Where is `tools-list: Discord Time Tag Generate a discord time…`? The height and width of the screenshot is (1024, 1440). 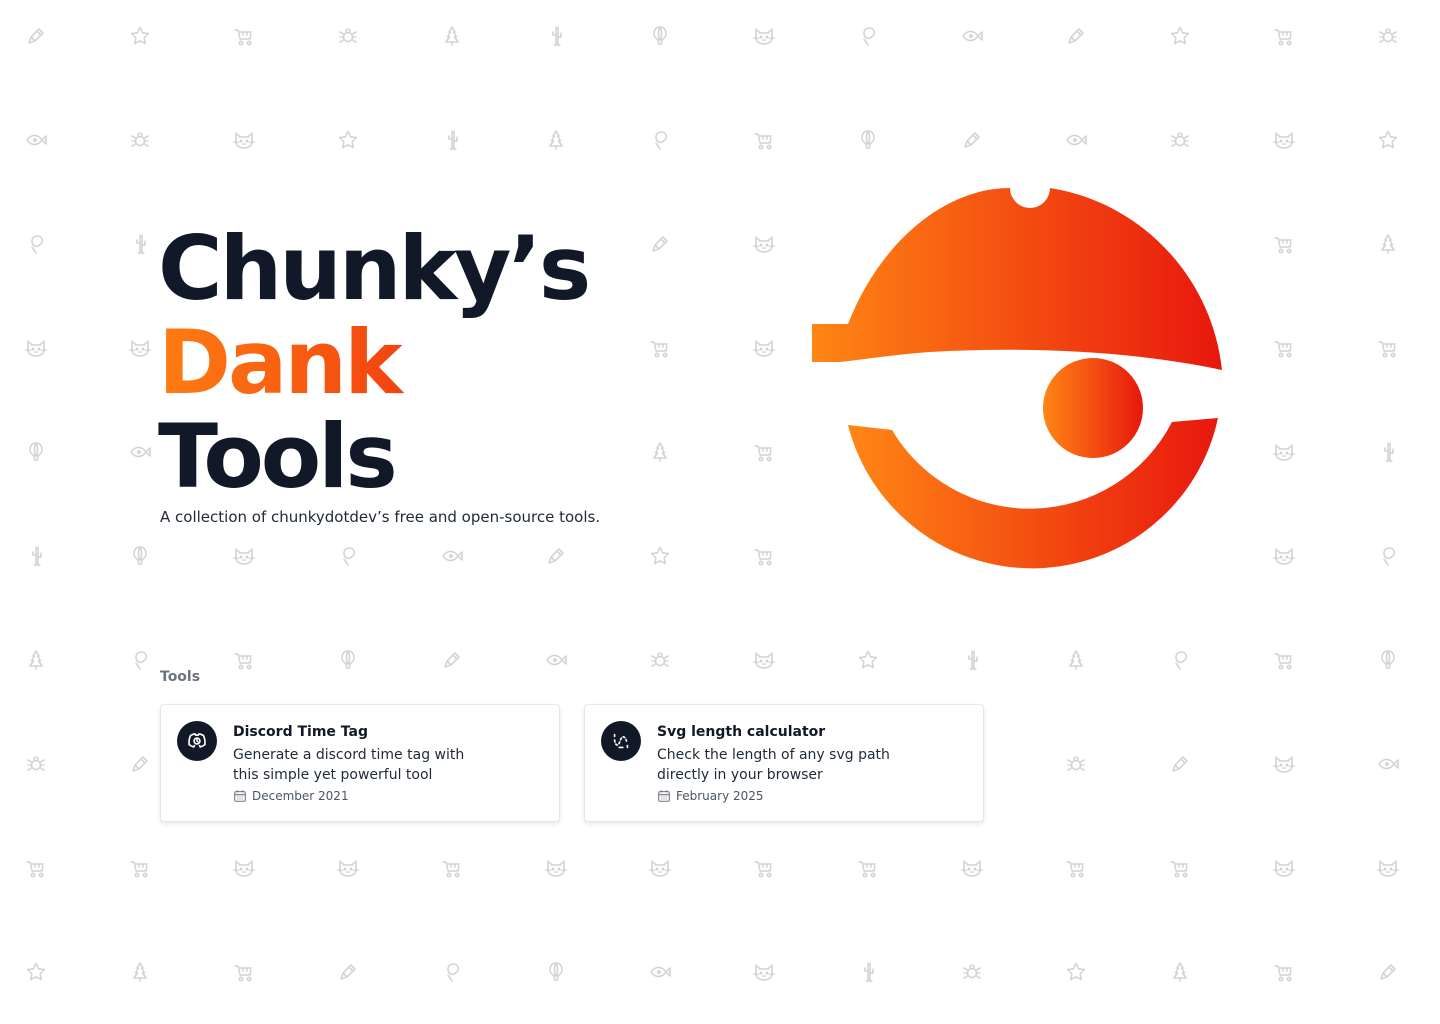
tools-list: Discord Time Tag Generate a discord time… is located at coordinates (572, 763).